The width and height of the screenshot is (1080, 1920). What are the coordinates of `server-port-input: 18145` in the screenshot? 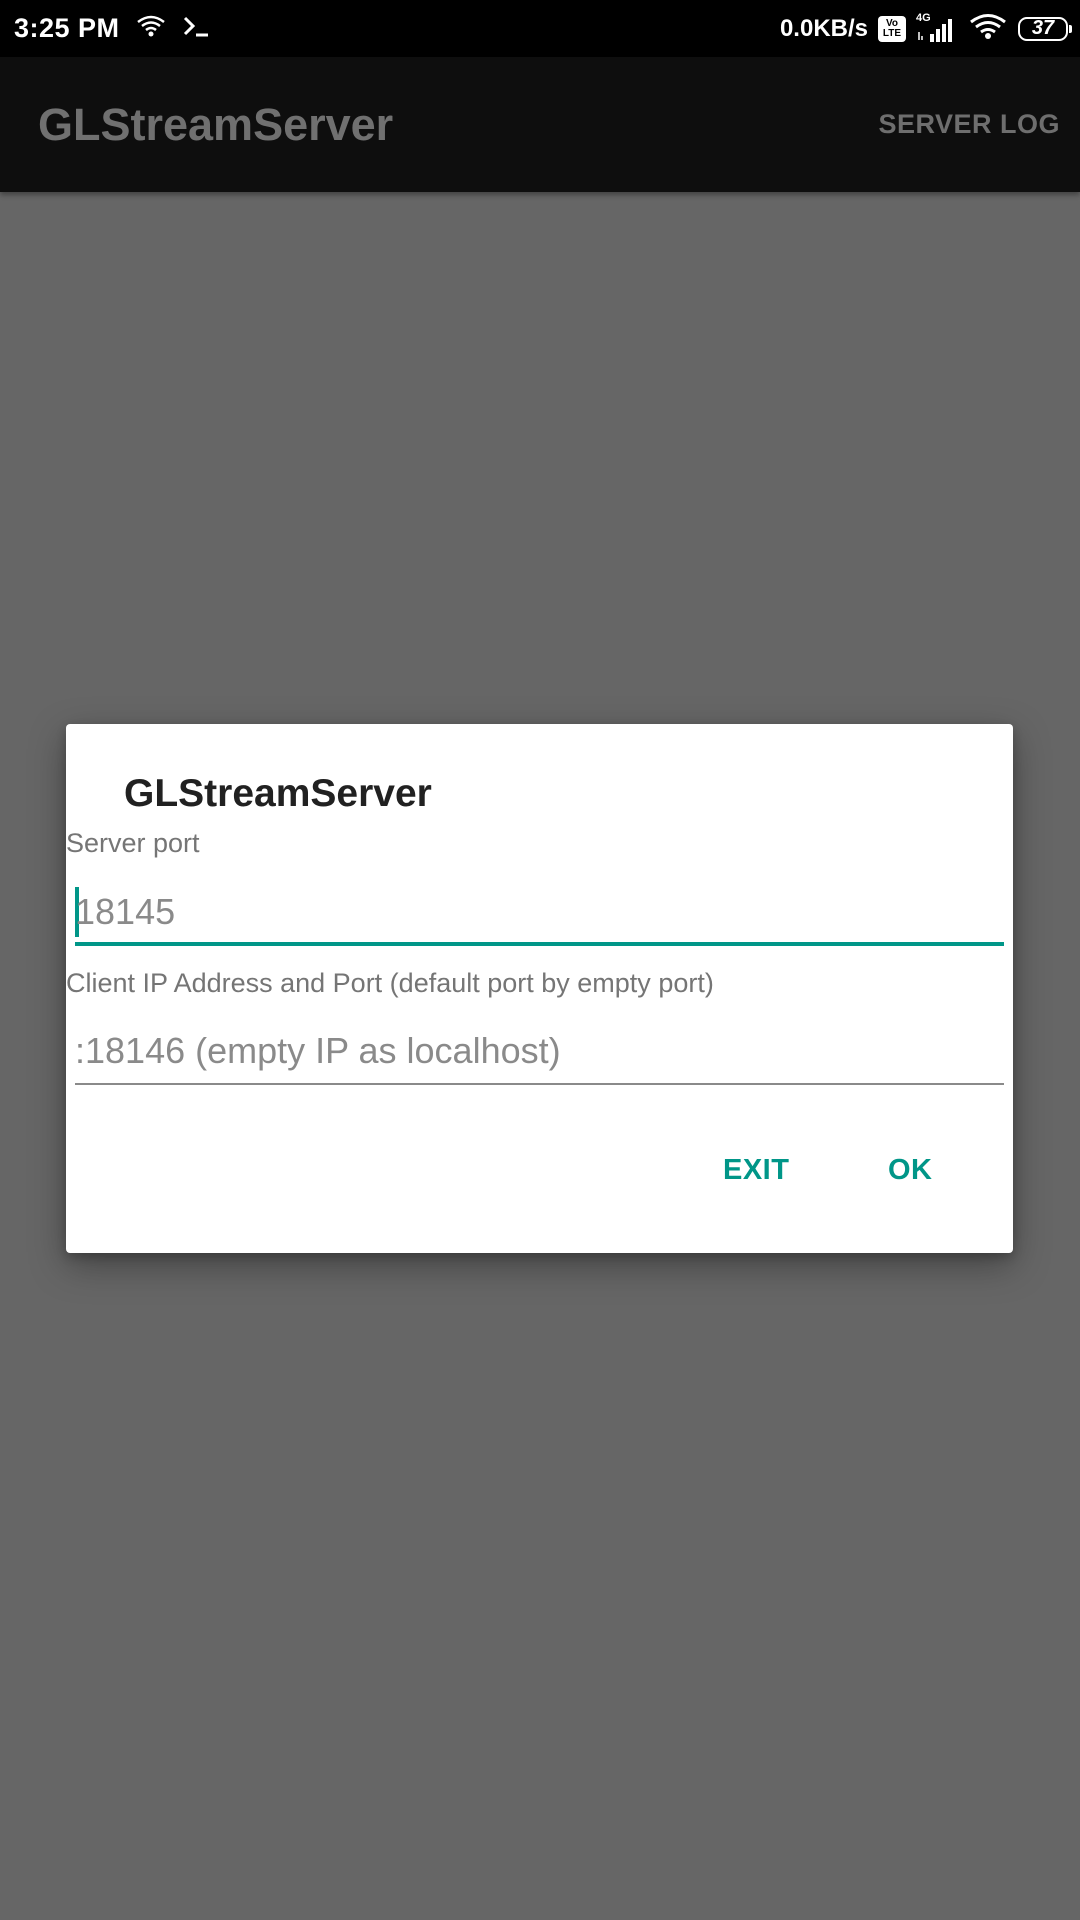 It's located at (539, 912).